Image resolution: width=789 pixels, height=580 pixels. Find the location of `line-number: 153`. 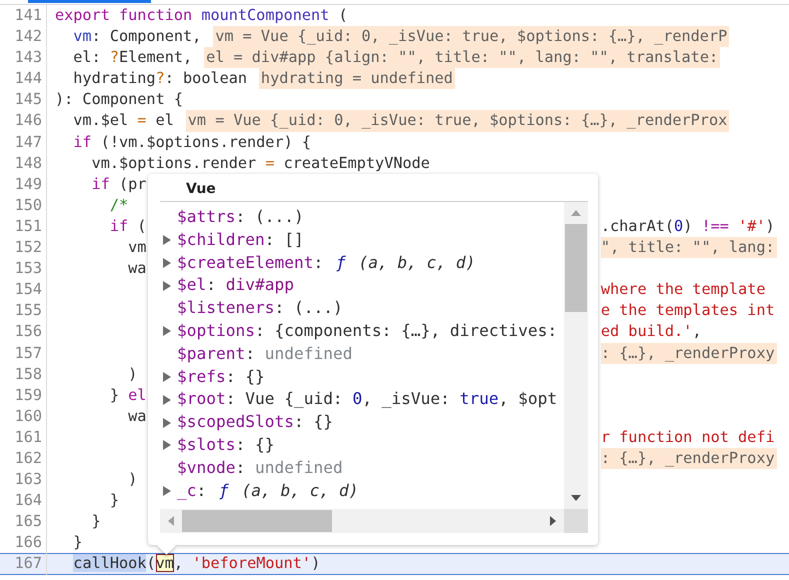

line-number: 153 is located at coordinates (23, 269).